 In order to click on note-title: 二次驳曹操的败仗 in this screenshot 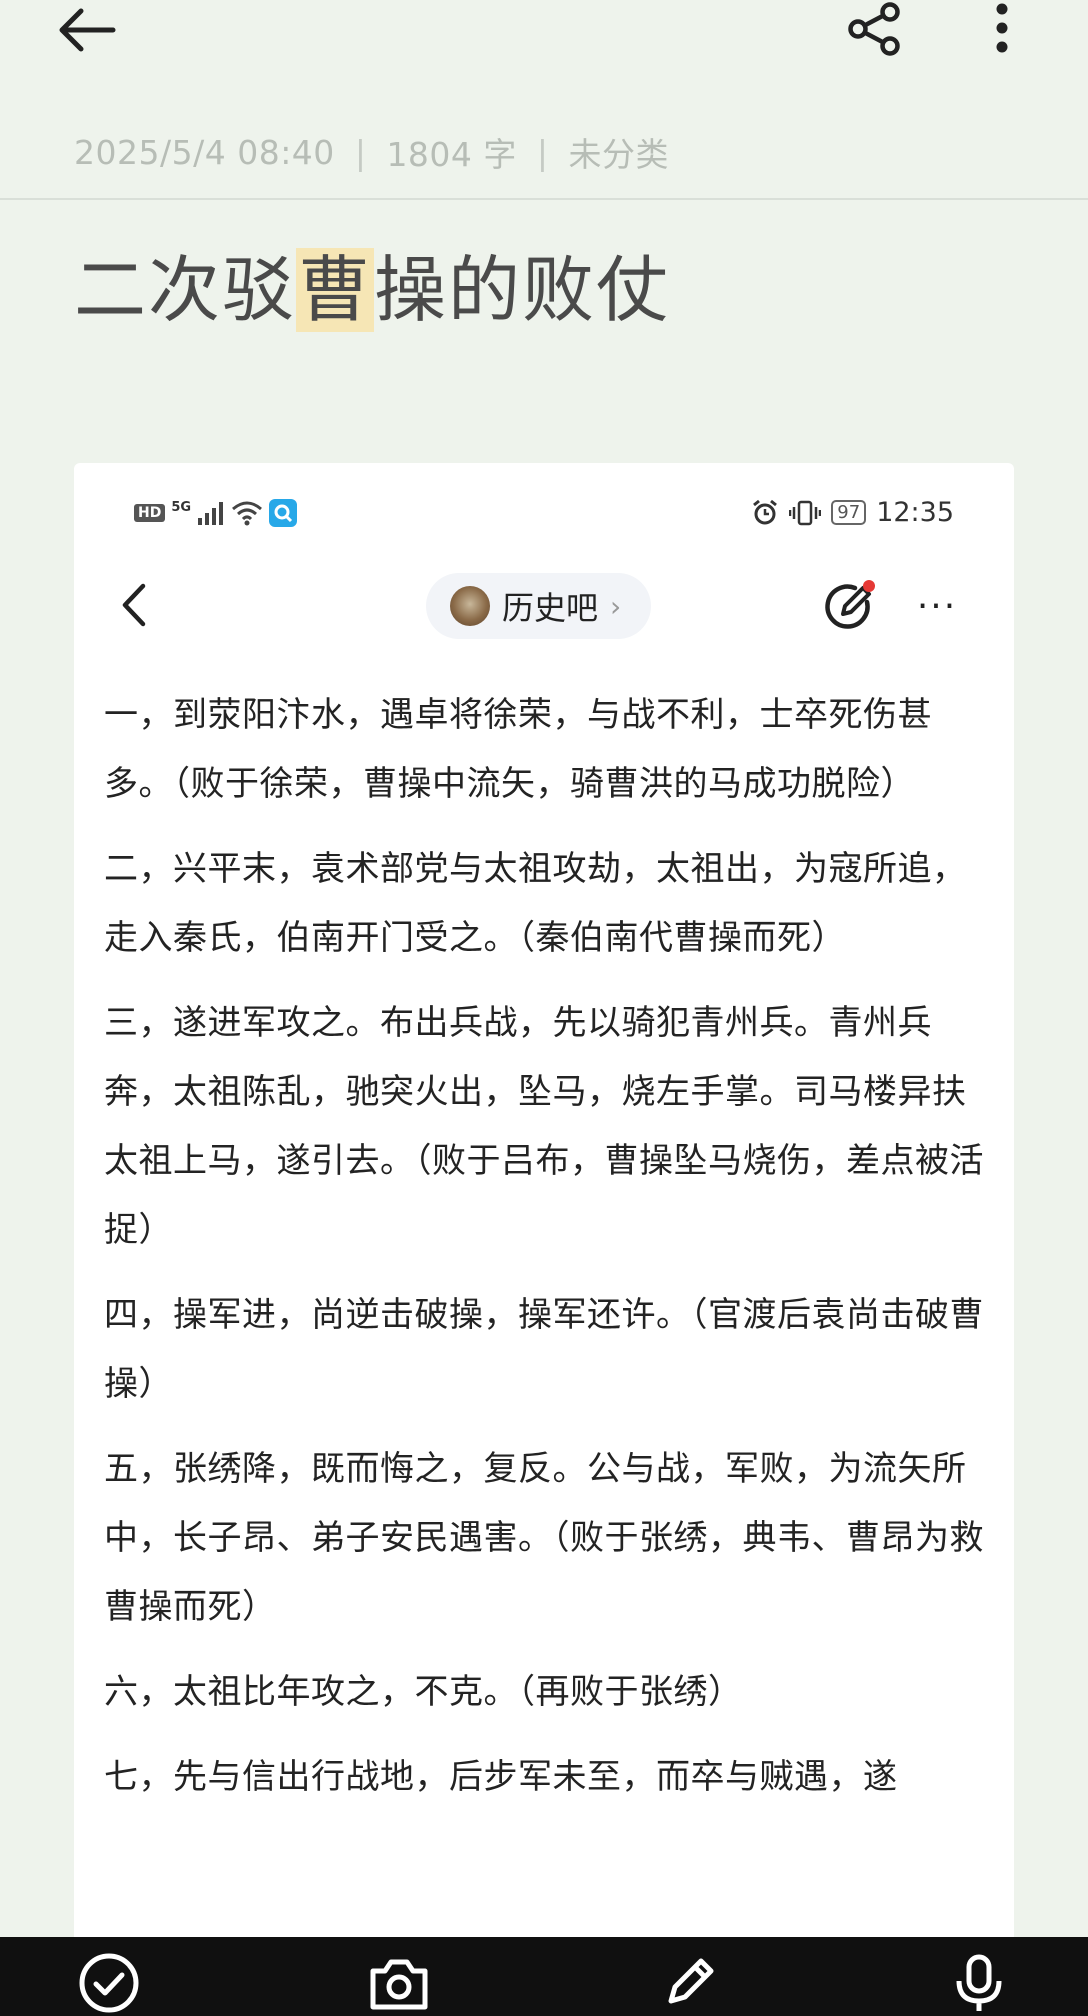, I will do `click(372, 290)`.